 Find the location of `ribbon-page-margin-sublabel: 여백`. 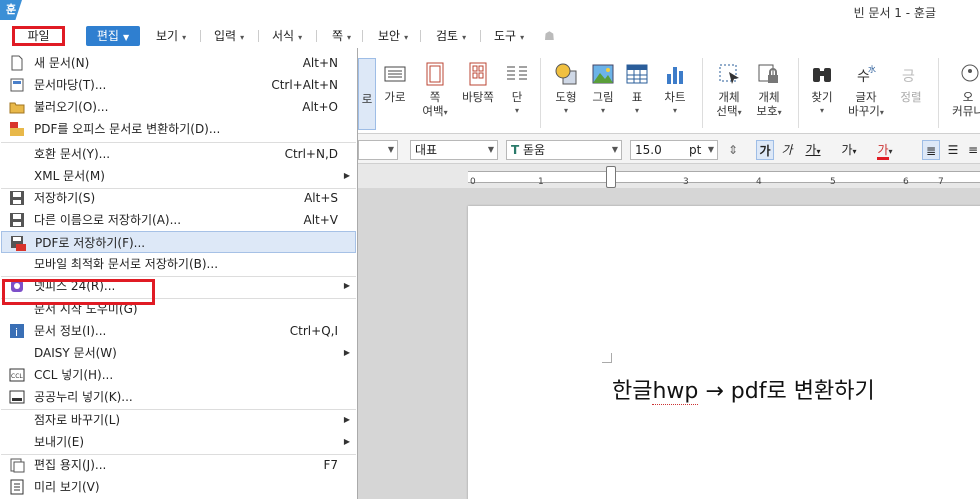

ribbon-page-margin-sublabel: 여백 is located at coordinates (433, 111).